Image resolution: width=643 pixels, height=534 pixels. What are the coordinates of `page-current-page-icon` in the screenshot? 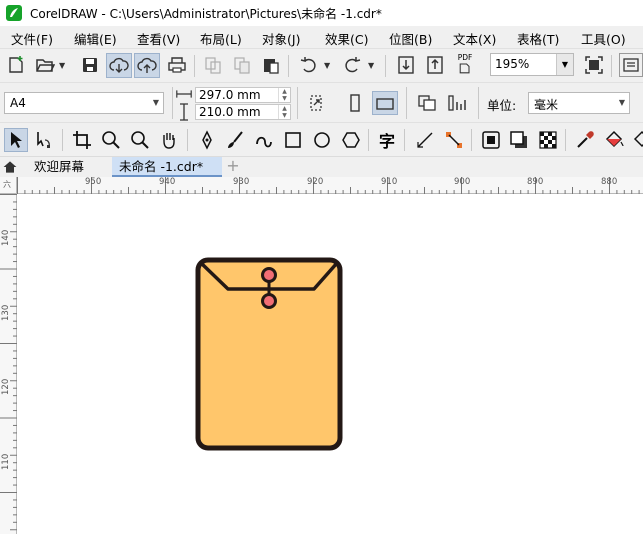 It's located at (457, 103).